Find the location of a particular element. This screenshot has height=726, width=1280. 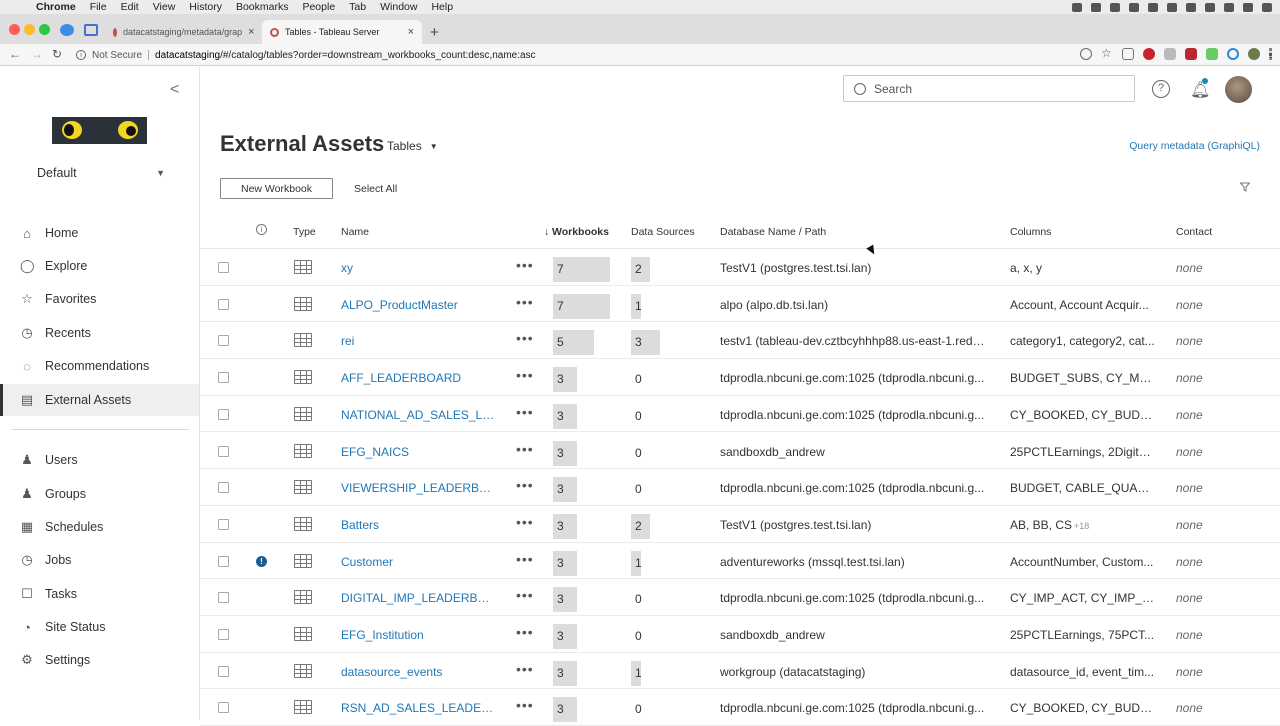

sidebar-item-explore: ◯ Explore is located at coordinates (99, 266).